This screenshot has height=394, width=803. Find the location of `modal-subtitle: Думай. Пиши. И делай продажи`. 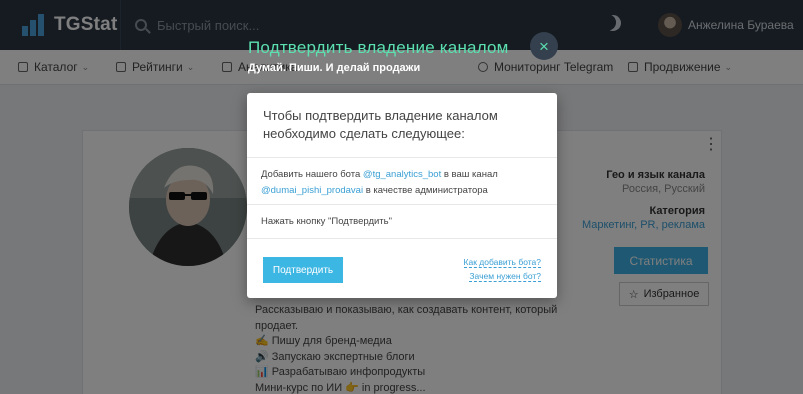

modal-subtitle: Думай. Пиши. И делай продажи is located at coordinates (334, 68).